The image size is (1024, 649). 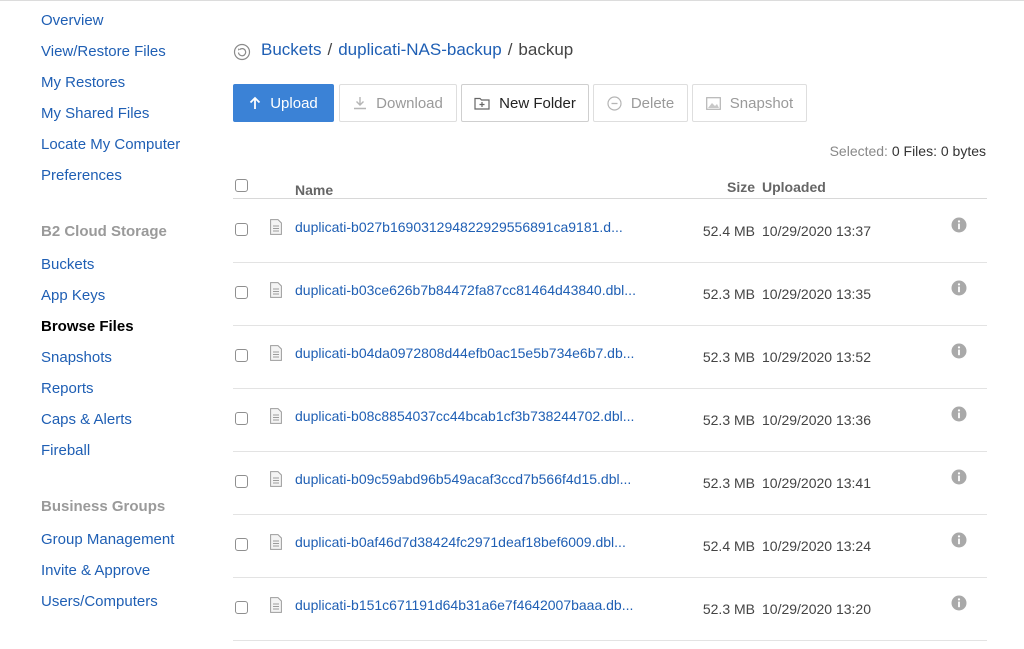 What do you see at coordinates (314, 190) in the screenshot?
I see `column-header-name: Name` at bounding box center [314, 190].